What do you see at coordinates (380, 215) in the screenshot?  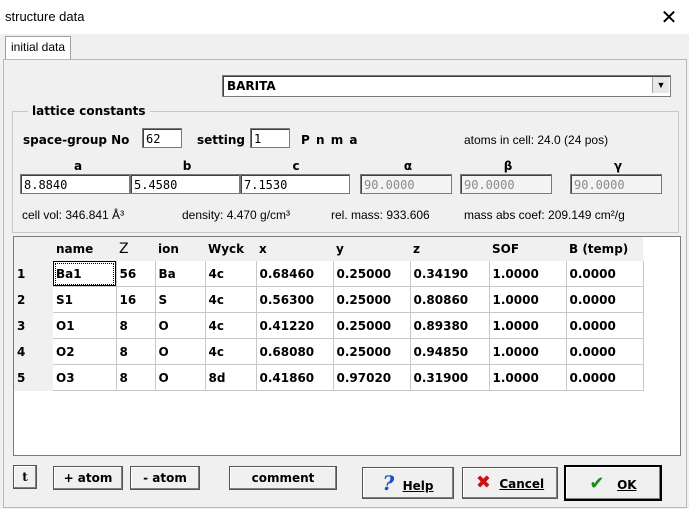 I see `relative-mass: rel. mass: 933.606` at bounding box center [380, 215].